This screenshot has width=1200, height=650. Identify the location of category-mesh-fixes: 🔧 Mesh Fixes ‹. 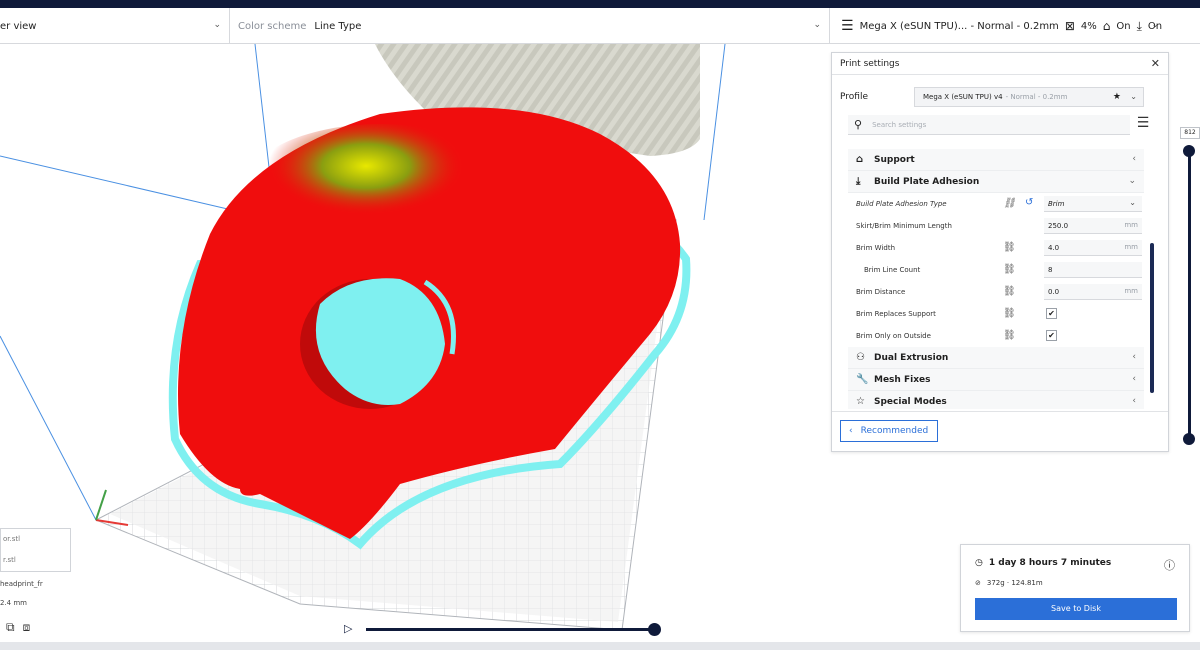
(996, 380).